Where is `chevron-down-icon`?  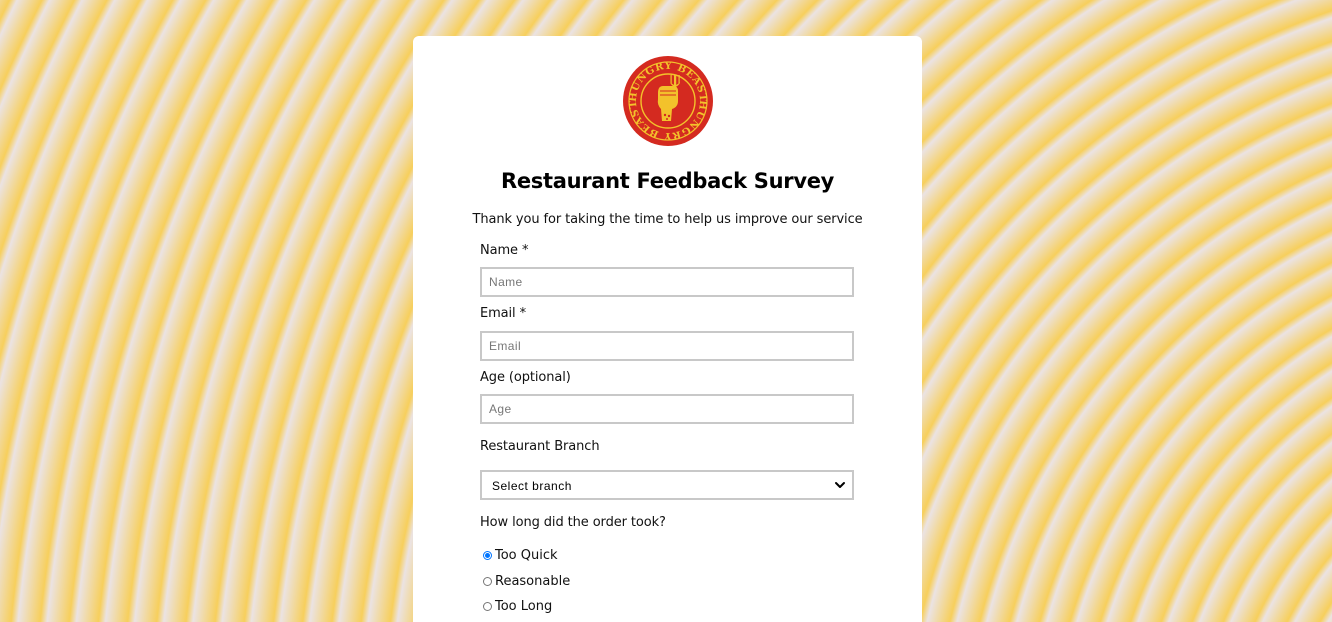
chevron-down-icon is located at coordinates (840, 485).